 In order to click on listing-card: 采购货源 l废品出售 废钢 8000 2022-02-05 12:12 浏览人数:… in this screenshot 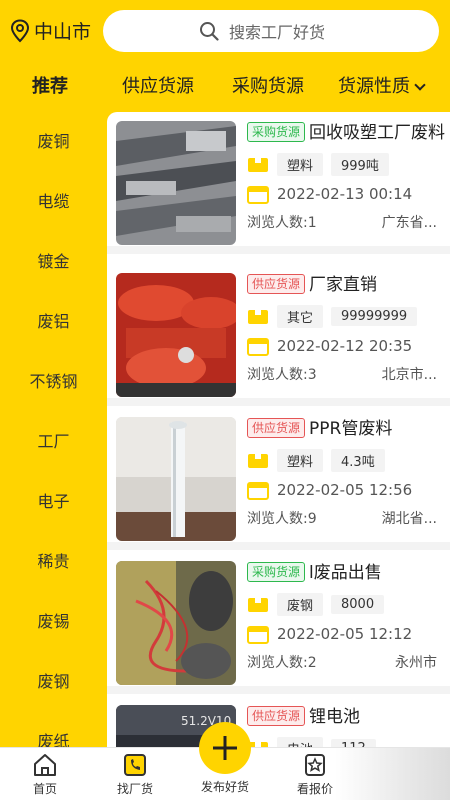, I will do `click(278, 623)`.